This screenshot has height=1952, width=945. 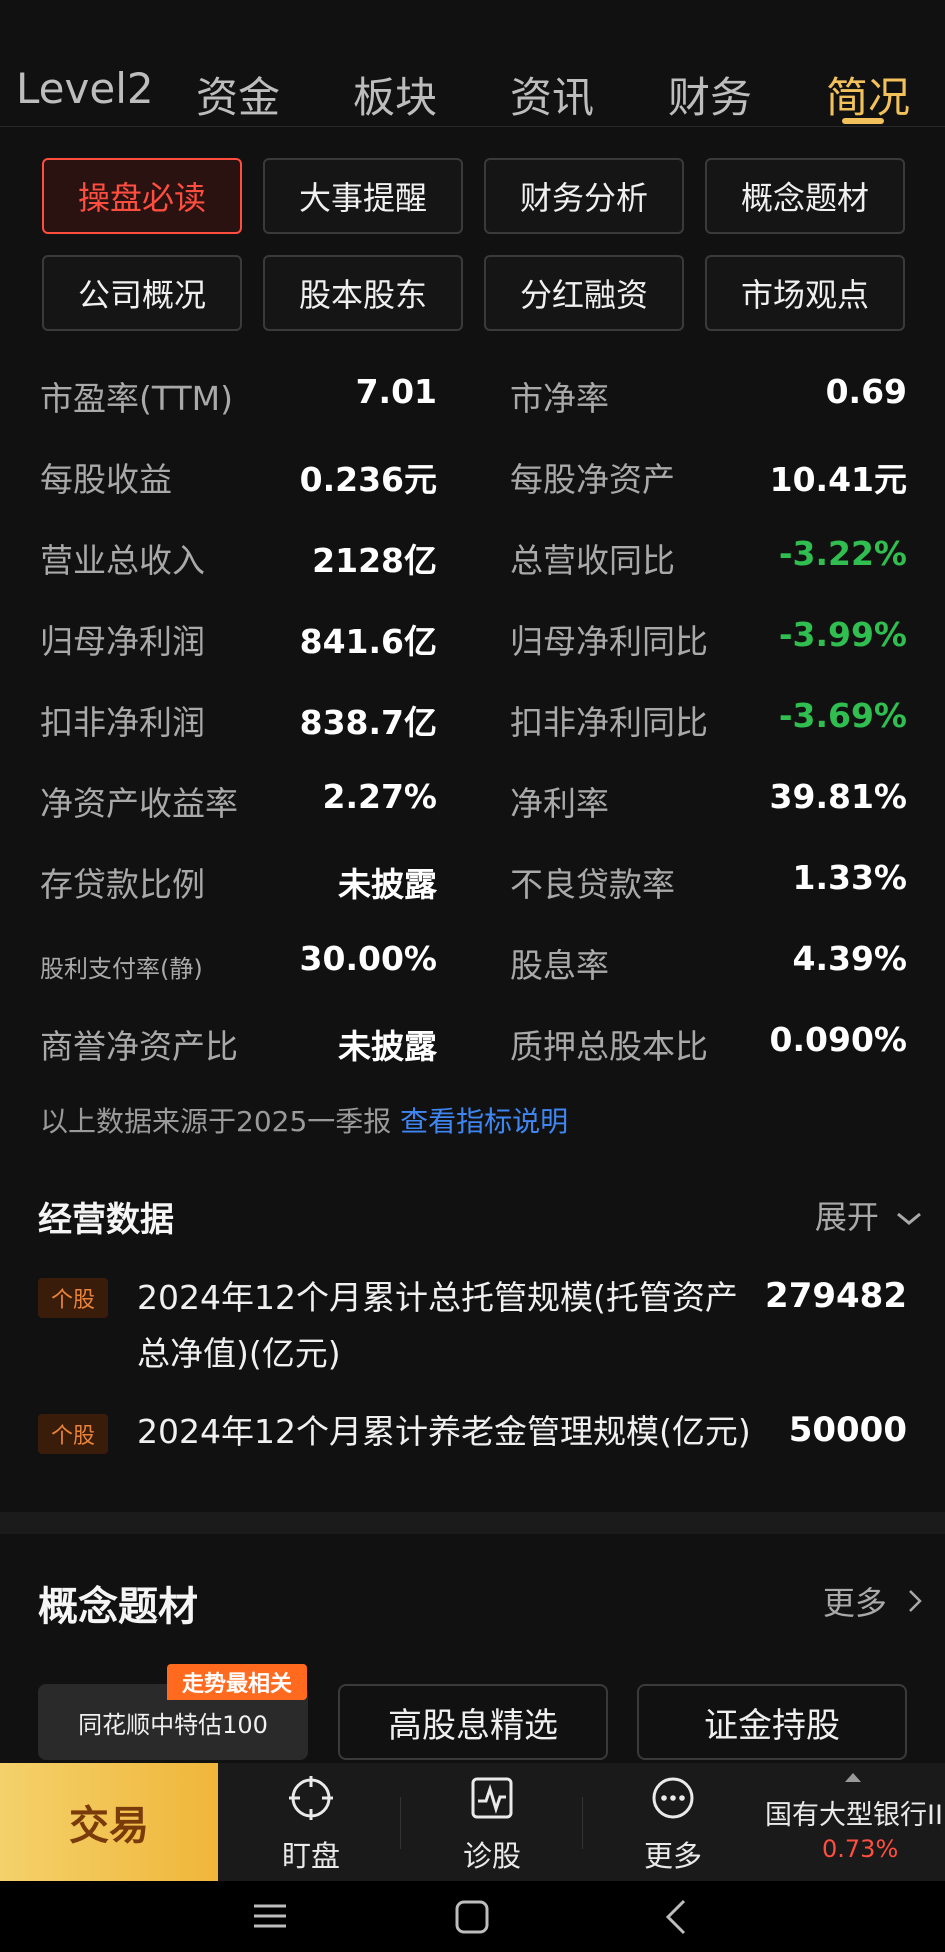 What do you see at coordinates (85, 88) in the screenshot?
I see `tab-level2: Level2` at bounding box center [85, 88].